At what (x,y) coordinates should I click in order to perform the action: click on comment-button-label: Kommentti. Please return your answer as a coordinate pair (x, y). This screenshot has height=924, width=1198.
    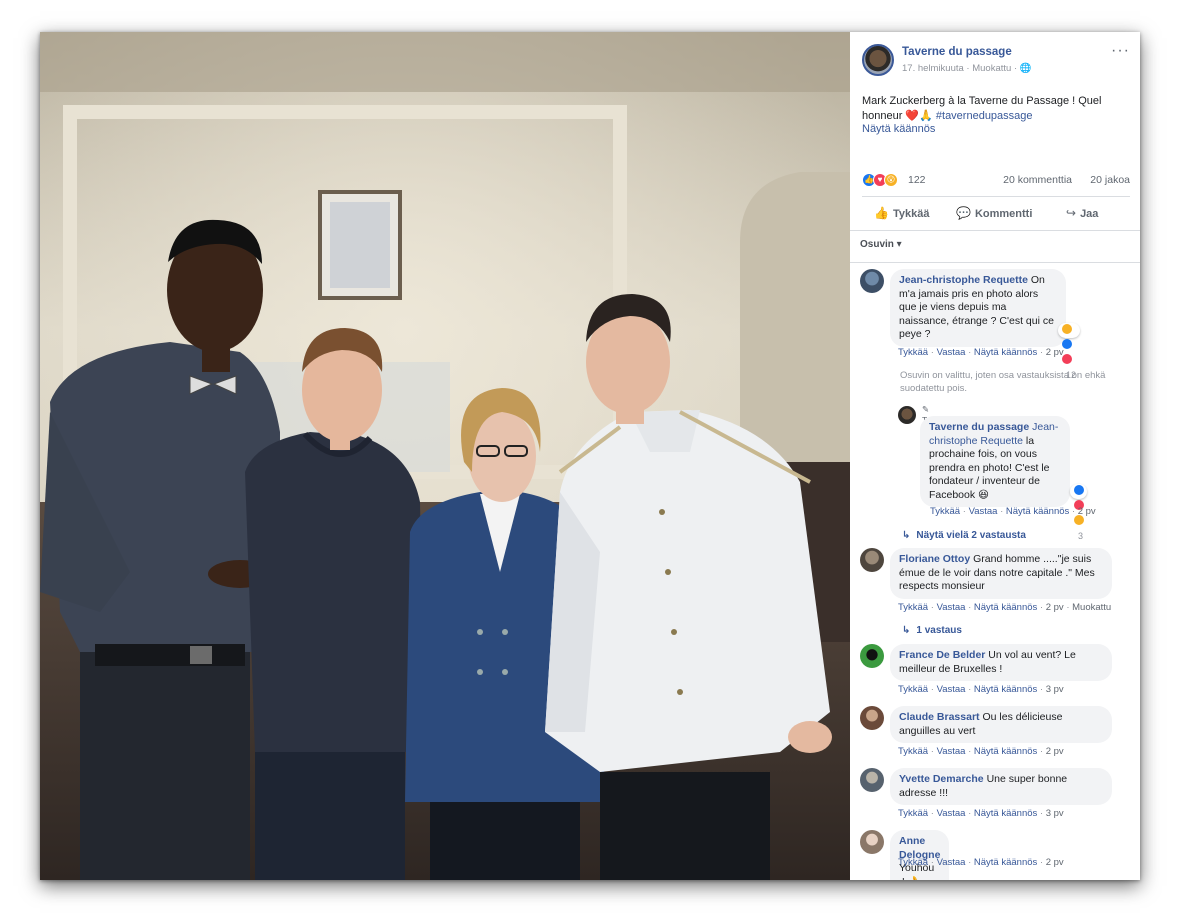
    Looking at the image, I should click on (1003, 214).